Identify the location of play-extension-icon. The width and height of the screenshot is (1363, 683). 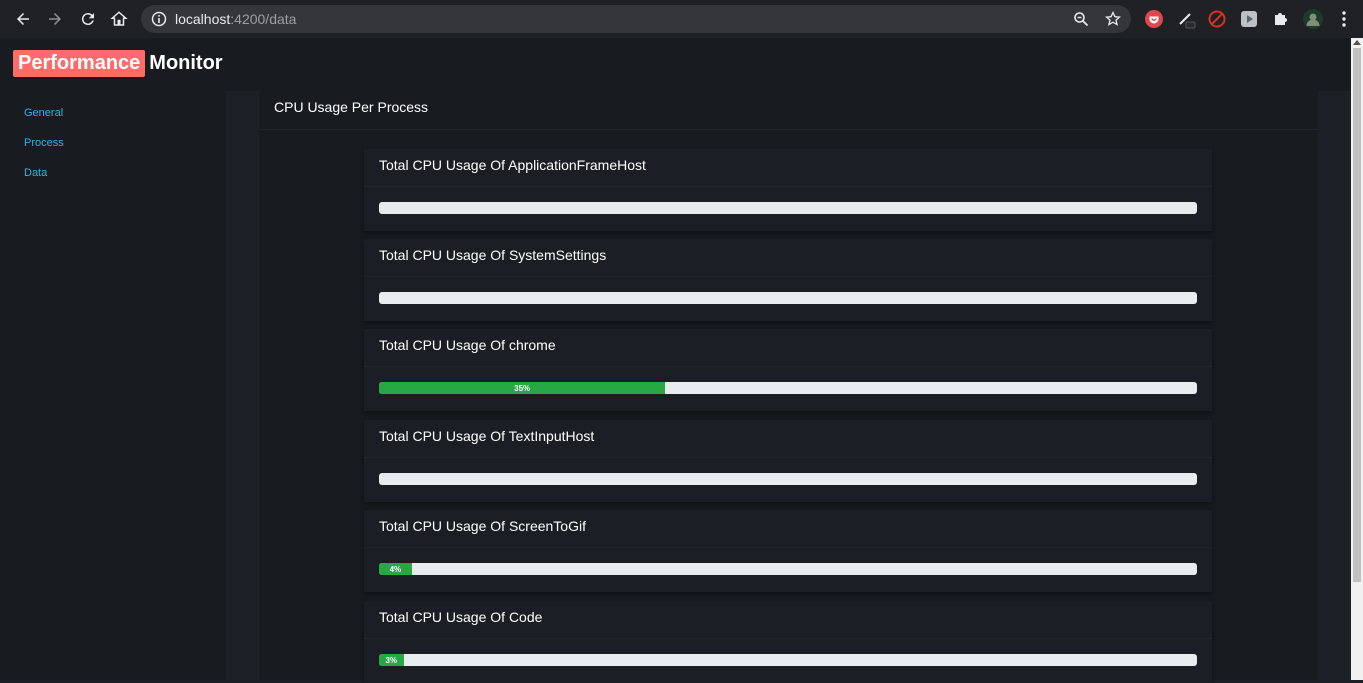
(1249, 19).